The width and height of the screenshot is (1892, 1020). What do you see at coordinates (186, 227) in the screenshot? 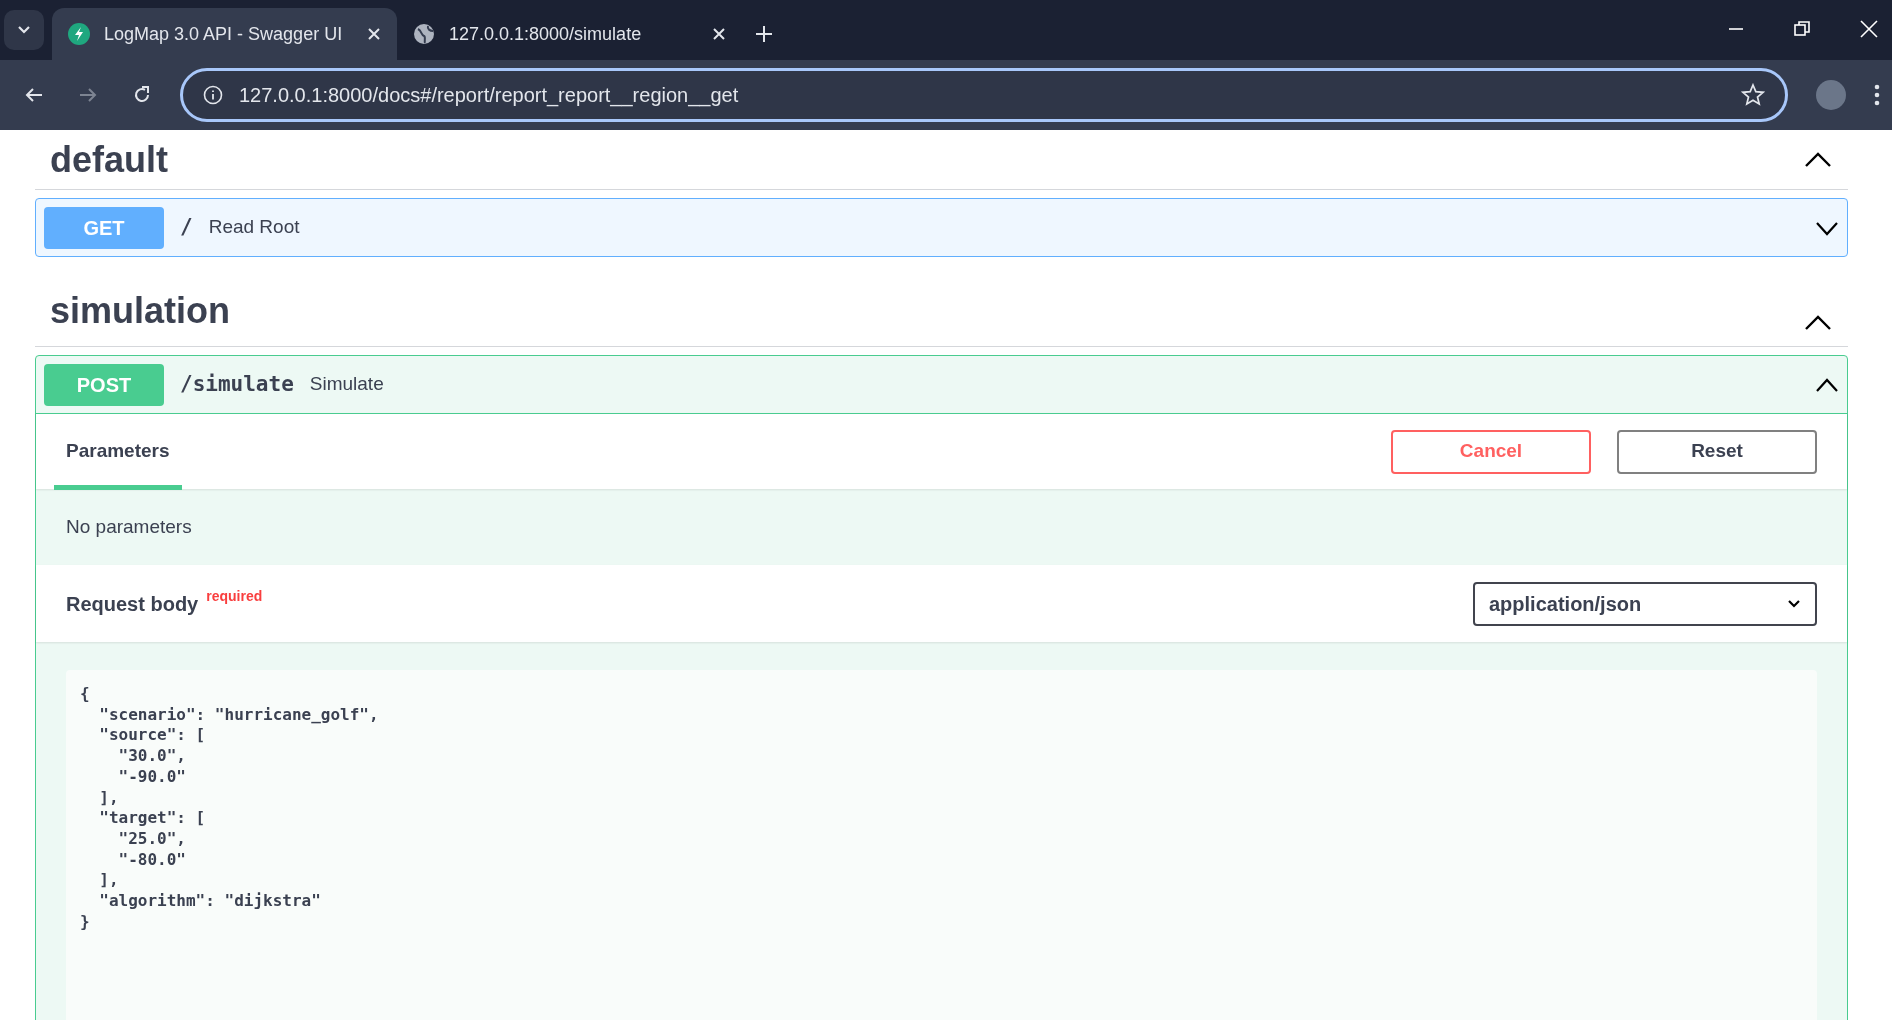
I see `endpoint-path: /` at bounding box center [186, 227].